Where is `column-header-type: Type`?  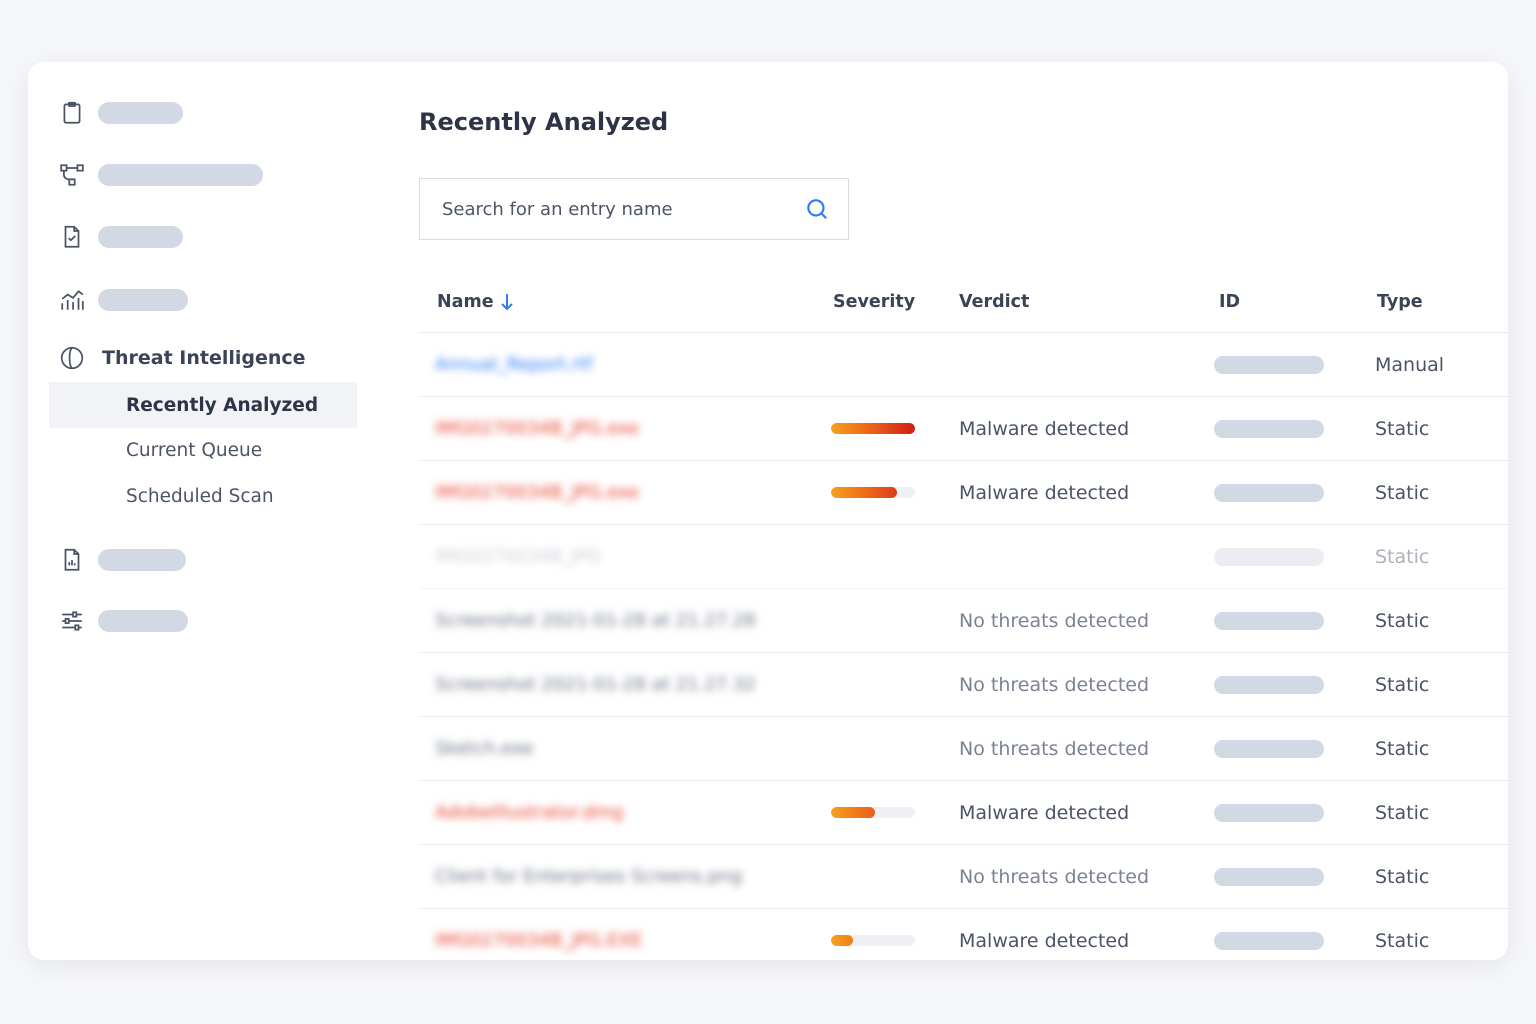
column-header-type: Type is located at coordinates (1400, 302).